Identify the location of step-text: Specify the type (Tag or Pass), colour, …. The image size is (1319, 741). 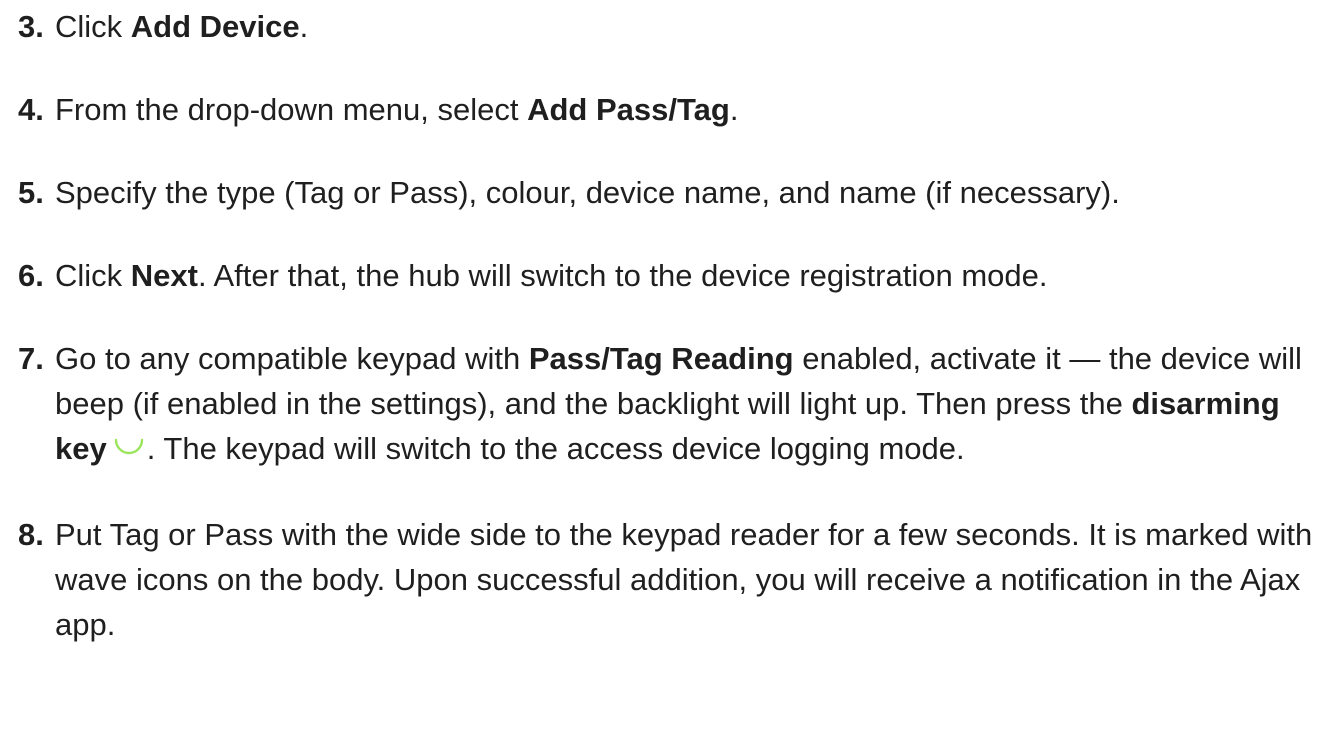
(684, 192).